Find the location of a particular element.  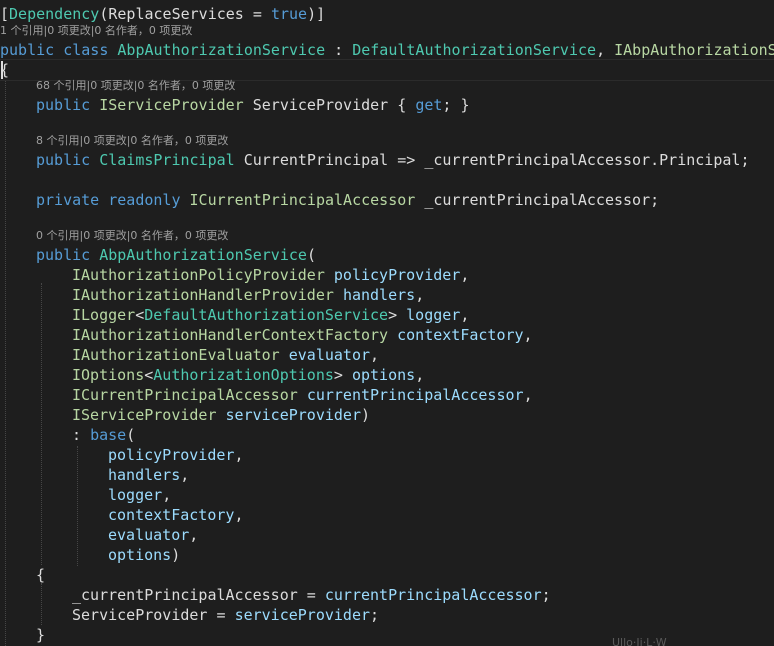

watermark: Ullo·Ji·L·W is located at coordinates (639, 641).